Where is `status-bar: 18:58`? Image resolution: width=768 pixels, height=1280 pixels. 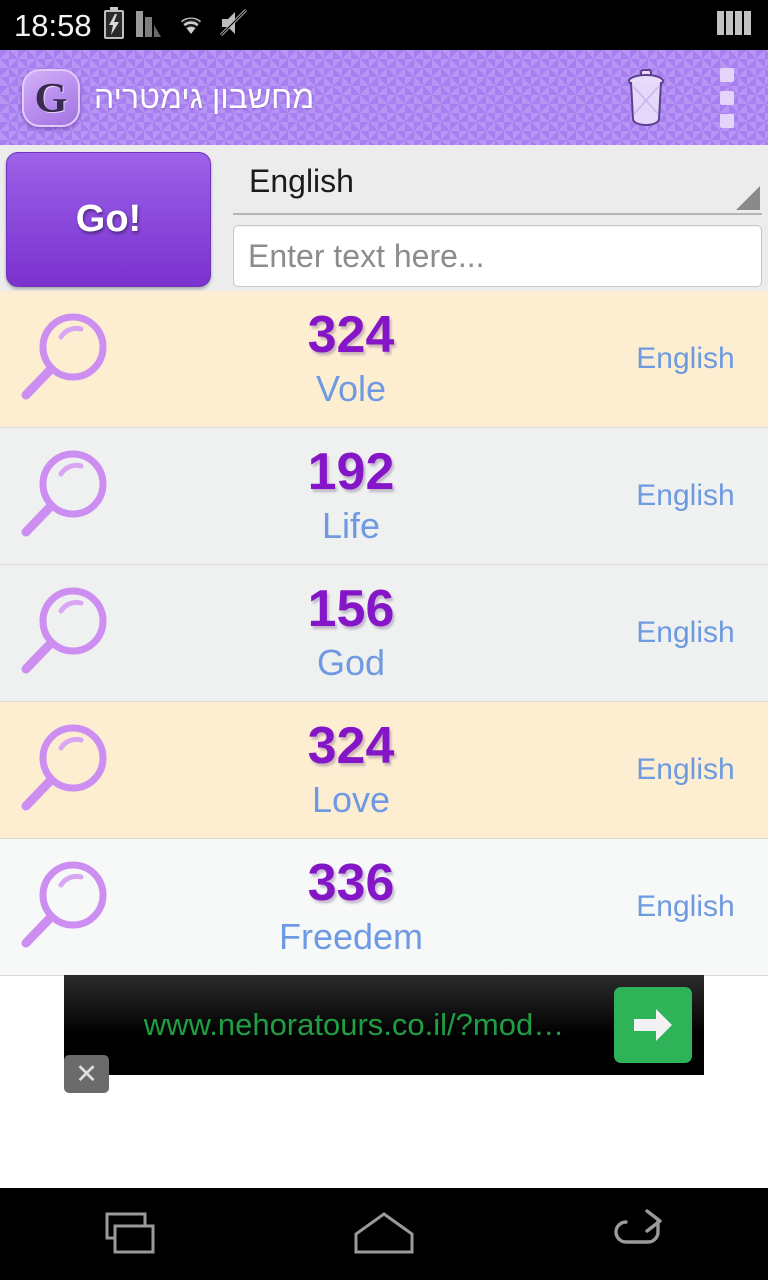 status-bar: 18:58 is located at coordinates (384, 25).